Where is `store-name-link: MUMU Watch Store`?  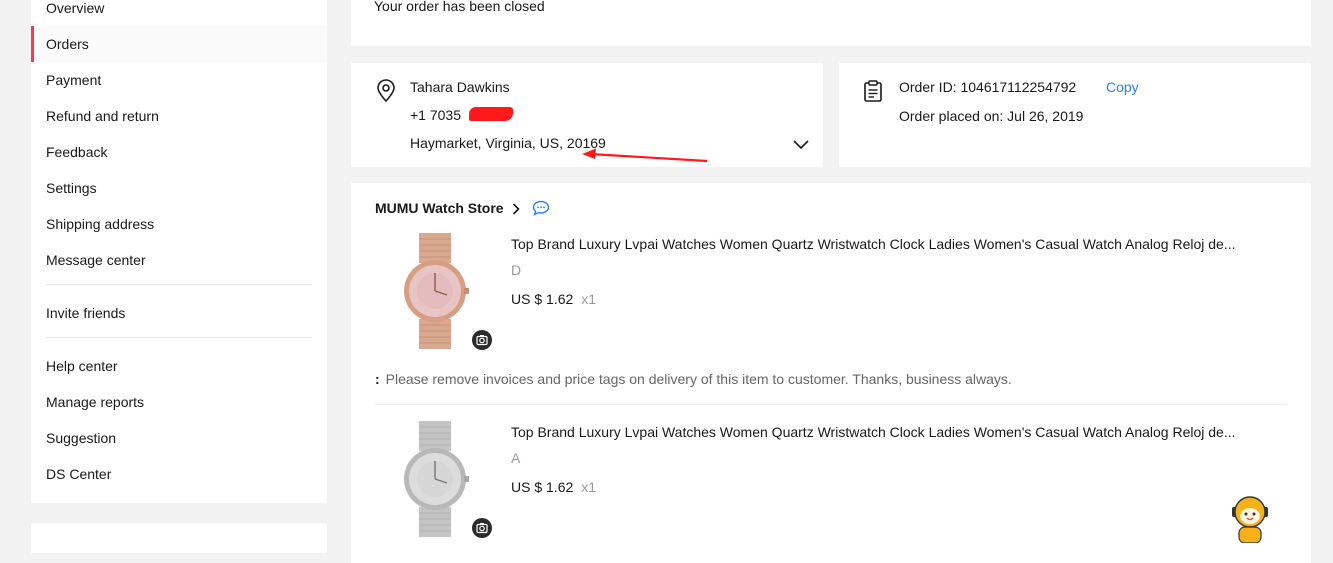 store-name-link: MUMU Watch Store is located at coordinates (439, 208).